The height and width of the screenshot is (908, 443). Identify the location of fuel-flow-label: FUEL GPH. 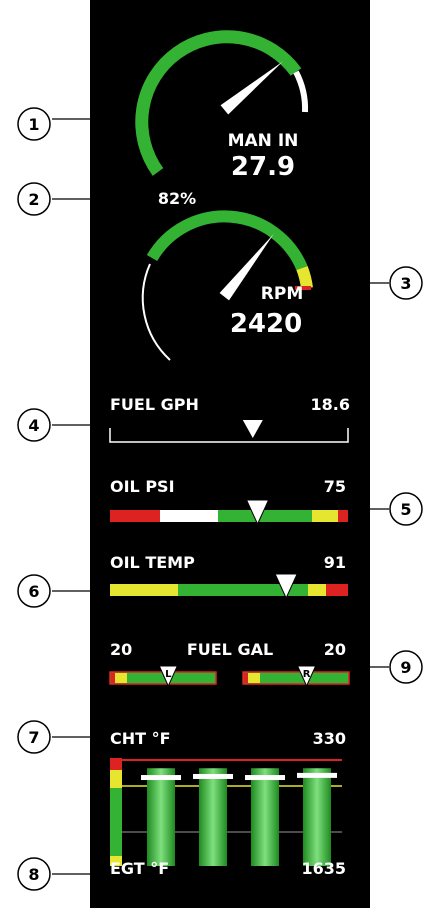
(154, 404).